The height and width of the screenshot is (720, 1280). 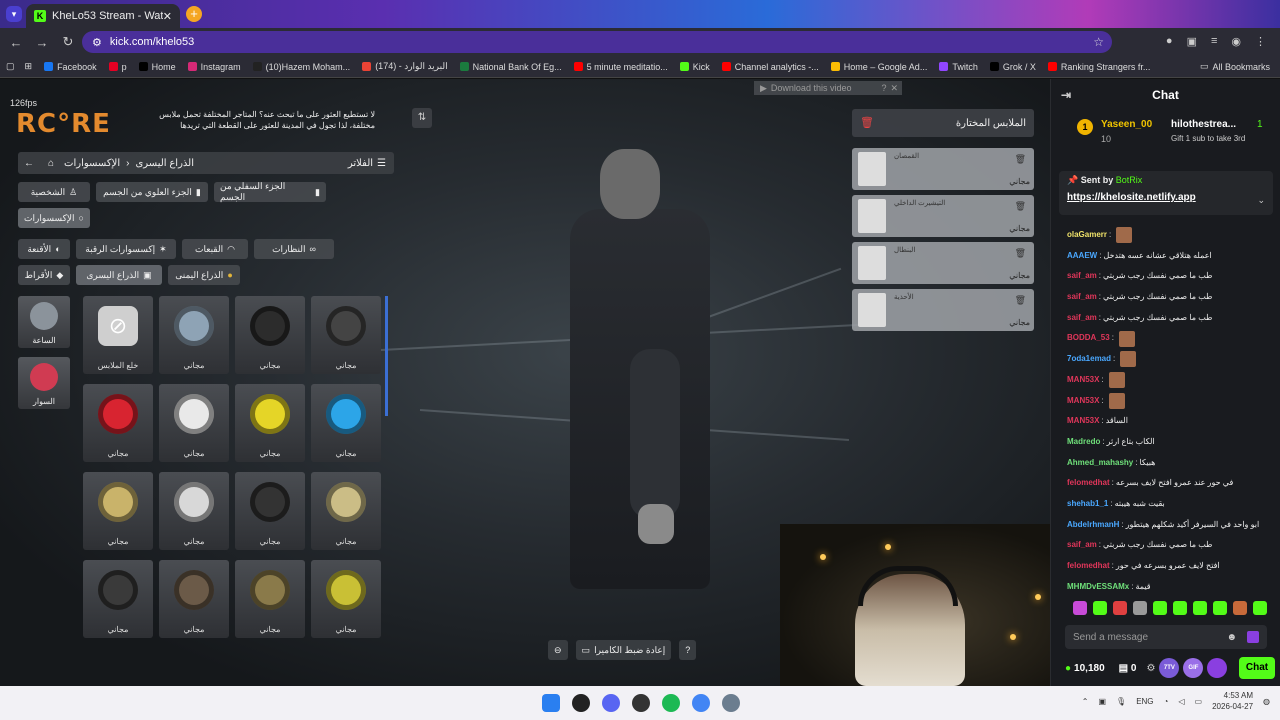 I want to click on forward-icon: →, so click(x=42, y=42).